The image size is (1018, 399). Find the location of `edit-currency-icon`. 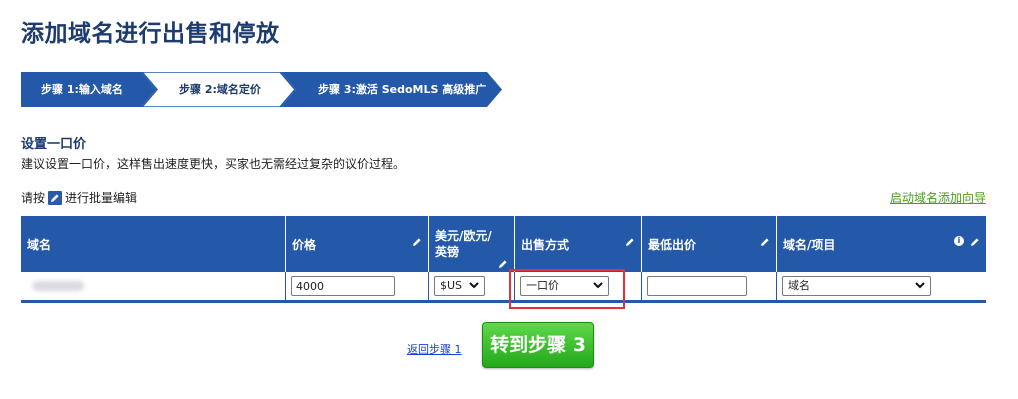

edit-currency-icon is located at coordinates (503, 265).